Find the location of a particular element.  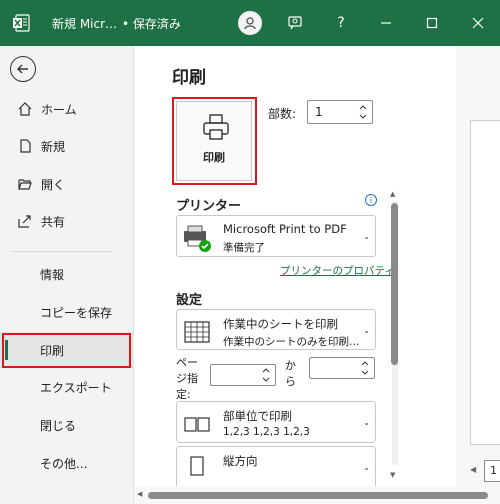

previous-page-icon: ◀ is located at coordinates (473, 469).